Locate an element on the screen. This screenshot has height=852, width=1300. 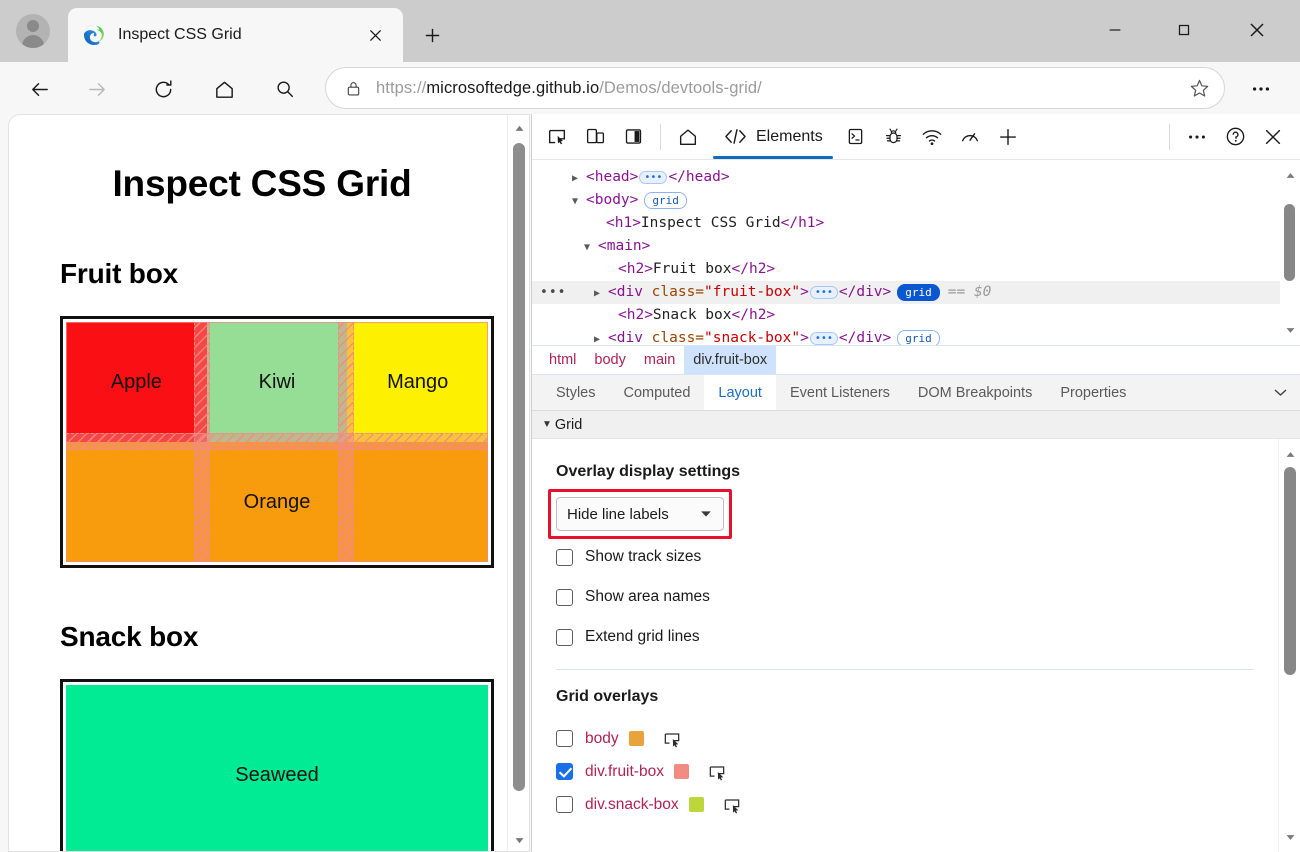
breadcrumb-item-body: body is located at coordinates (609, 360).